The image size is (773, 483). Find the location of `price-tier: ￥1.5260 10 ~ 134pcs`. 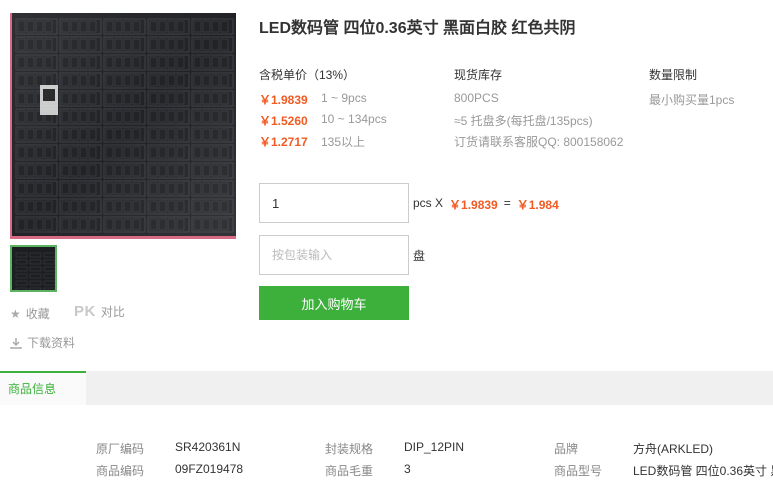

price-tier: ￥1.5260 10 ~ 134pcs is located at coordinates (323, 120).